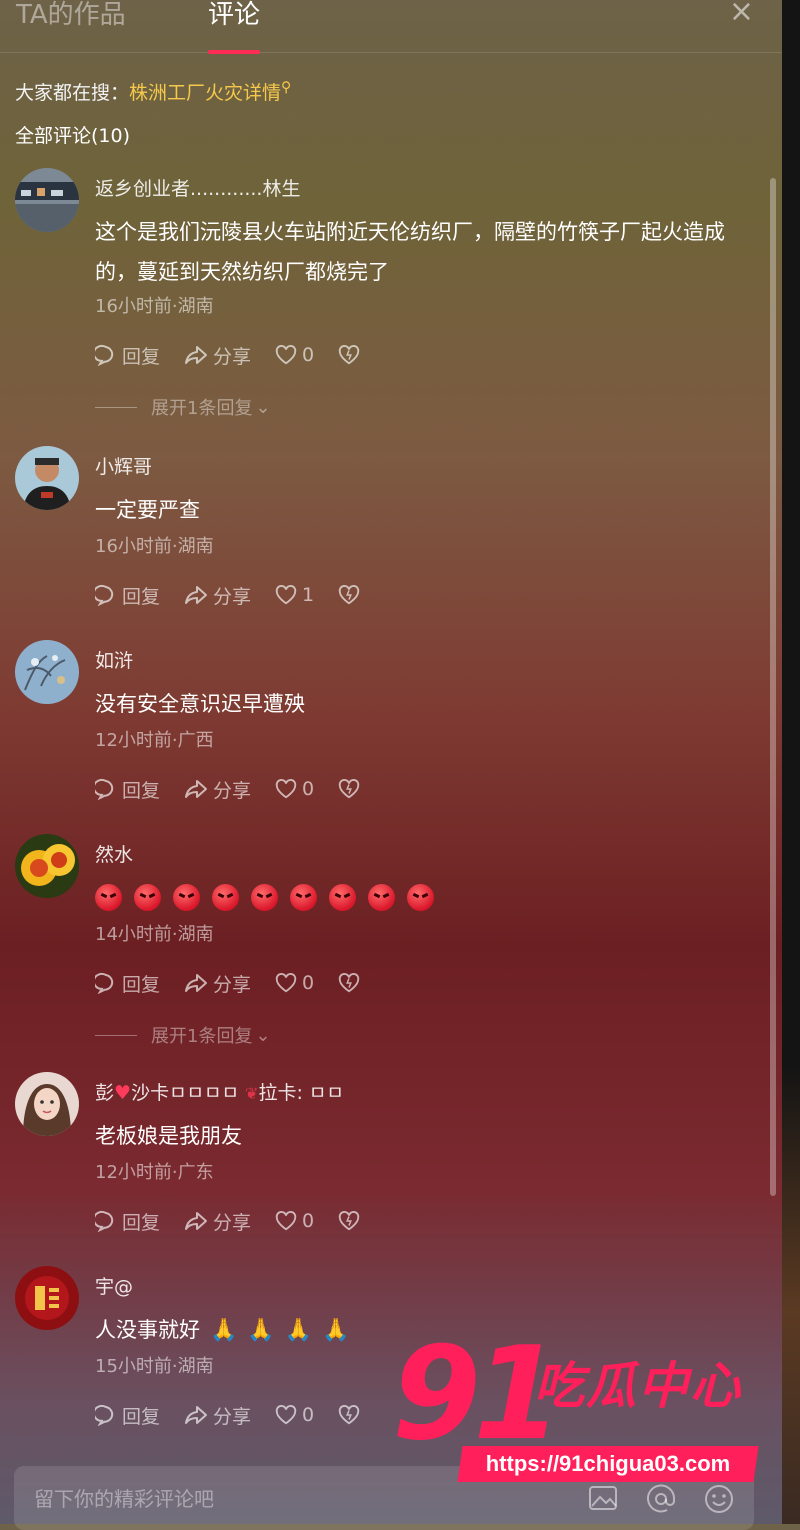 This screenshot has height=1530, width=800. What do you see at coordinates (71, 15) in the screenshot?
I see `tab-works: TA的作品` at bounding box center [71, 15].